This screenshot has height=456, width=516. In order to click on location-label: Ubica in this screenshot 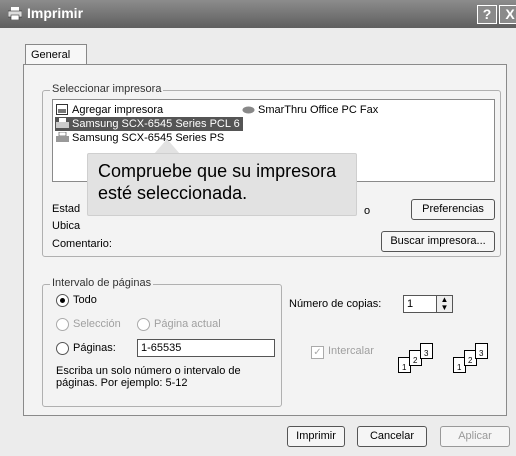, I will do `click(66, 226)`.